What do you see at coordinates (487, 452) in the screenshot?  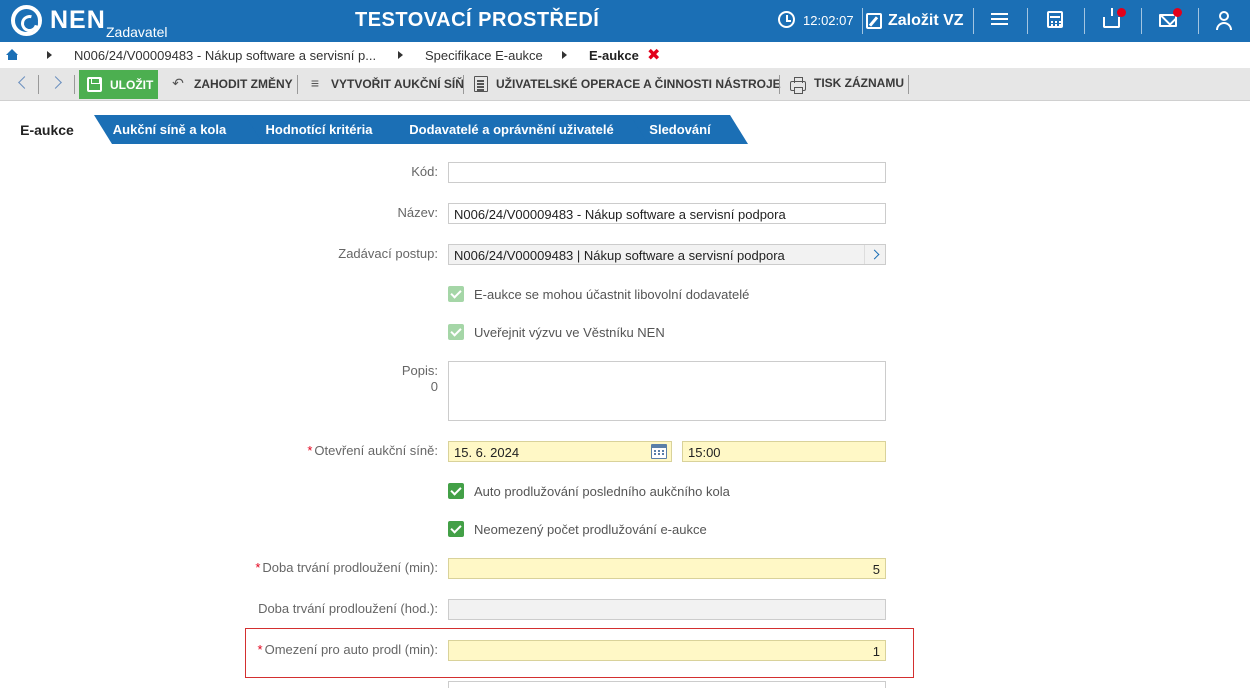 I see `opening-date-value: 15. 6. 2024` at bounding box center [487, 452].